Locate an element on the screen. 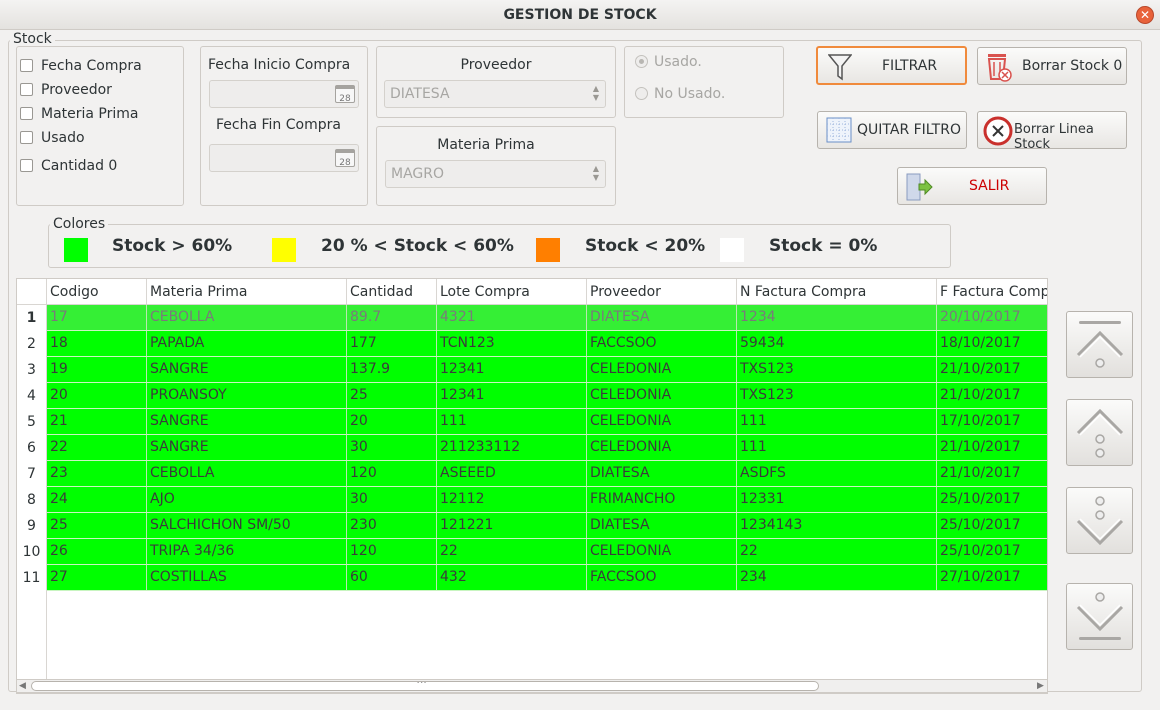 This screenshot has width=1160, height=710. row-number: 5 is located at coordinates (32, 422).